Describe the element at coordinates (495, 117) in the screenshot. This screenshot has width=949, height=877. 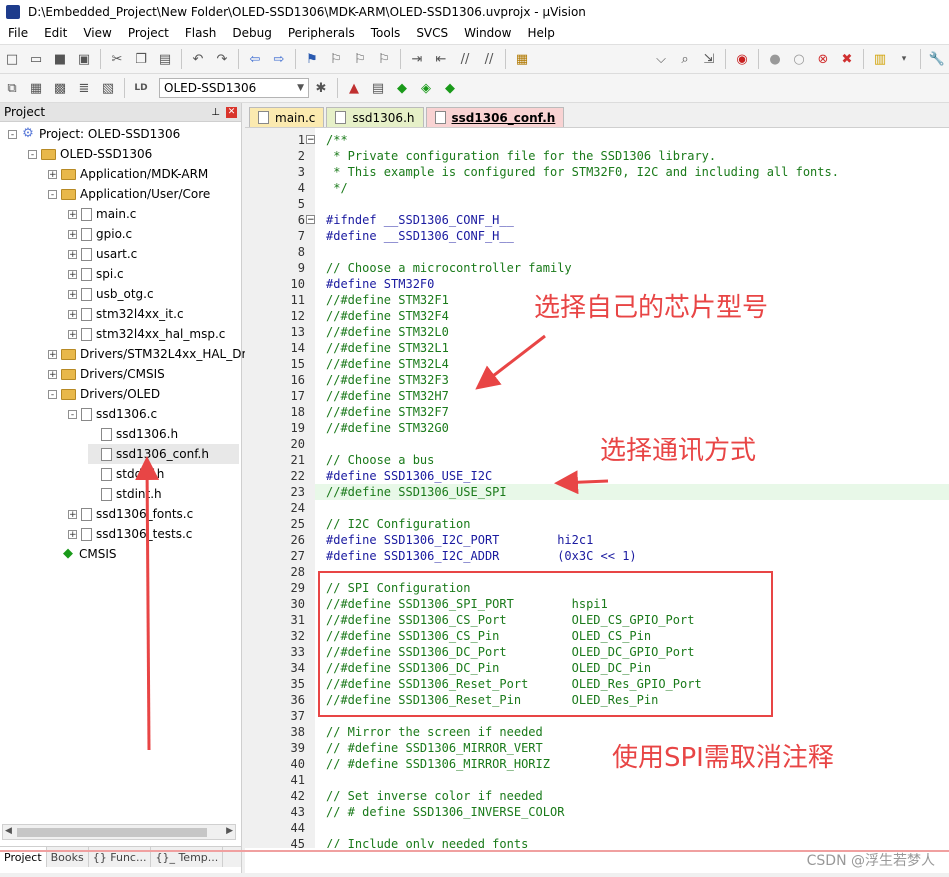
I see `file-tab: ssd1306_conf.h` at that location.